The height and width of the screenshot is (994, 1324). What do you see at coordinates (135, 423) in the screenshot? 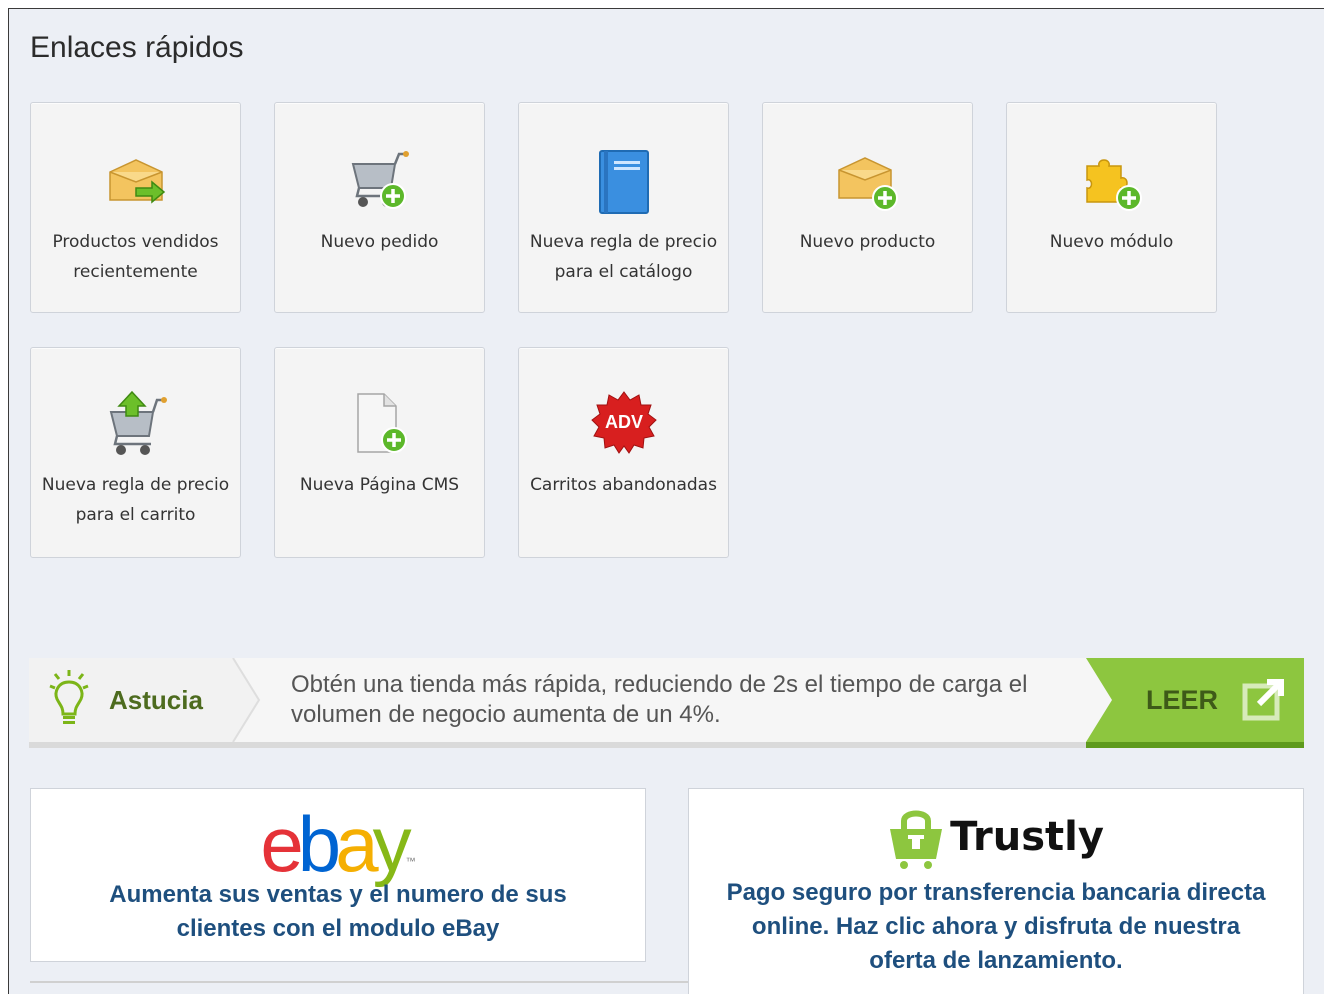
I see `cart-up-icon` at bounding box center [135, 423].